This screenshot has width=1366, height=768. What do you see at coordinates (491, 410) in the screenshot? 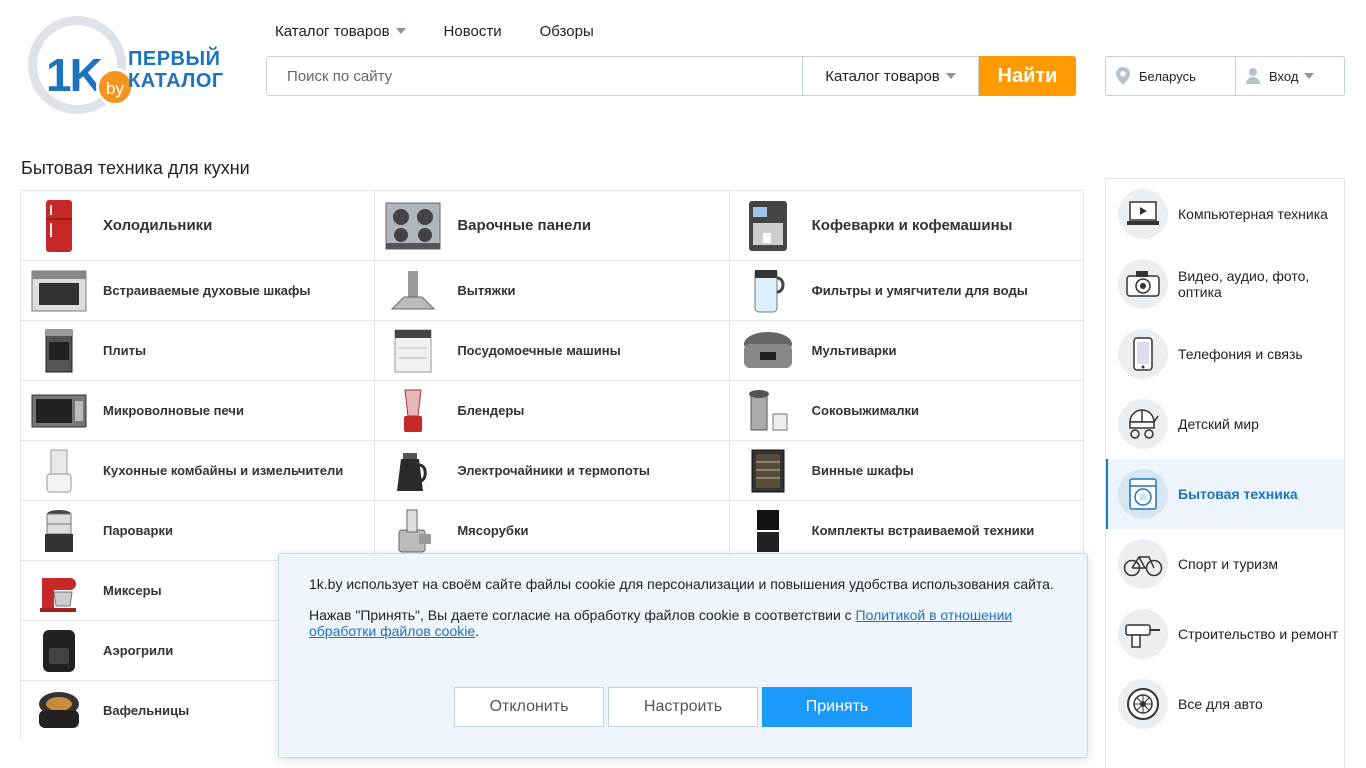
I see `category-label: Блендеры` at bounding box center [491, 410].